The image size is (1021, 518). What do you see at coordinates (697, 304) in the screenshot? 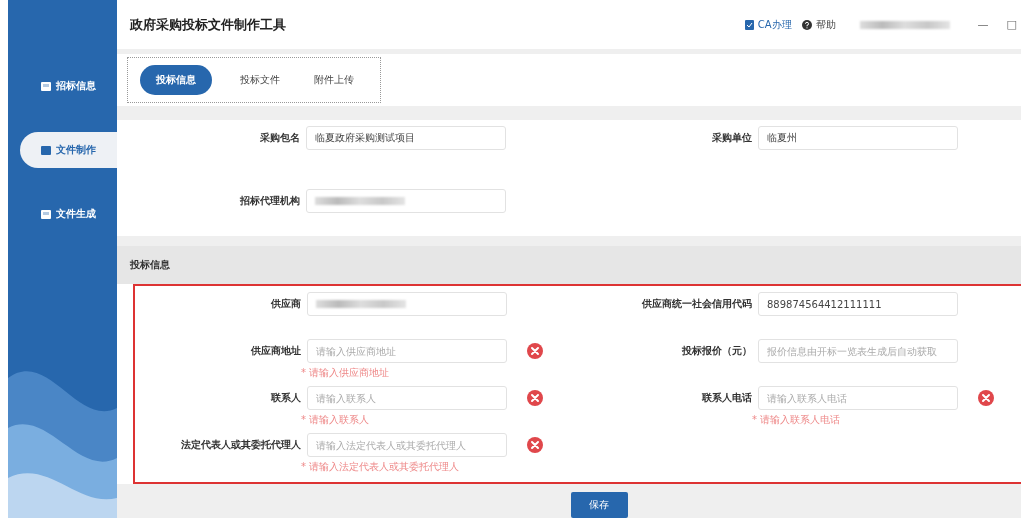
I see `field-label: 供应商统一社会信用代码` at bounding box center [697, 304].